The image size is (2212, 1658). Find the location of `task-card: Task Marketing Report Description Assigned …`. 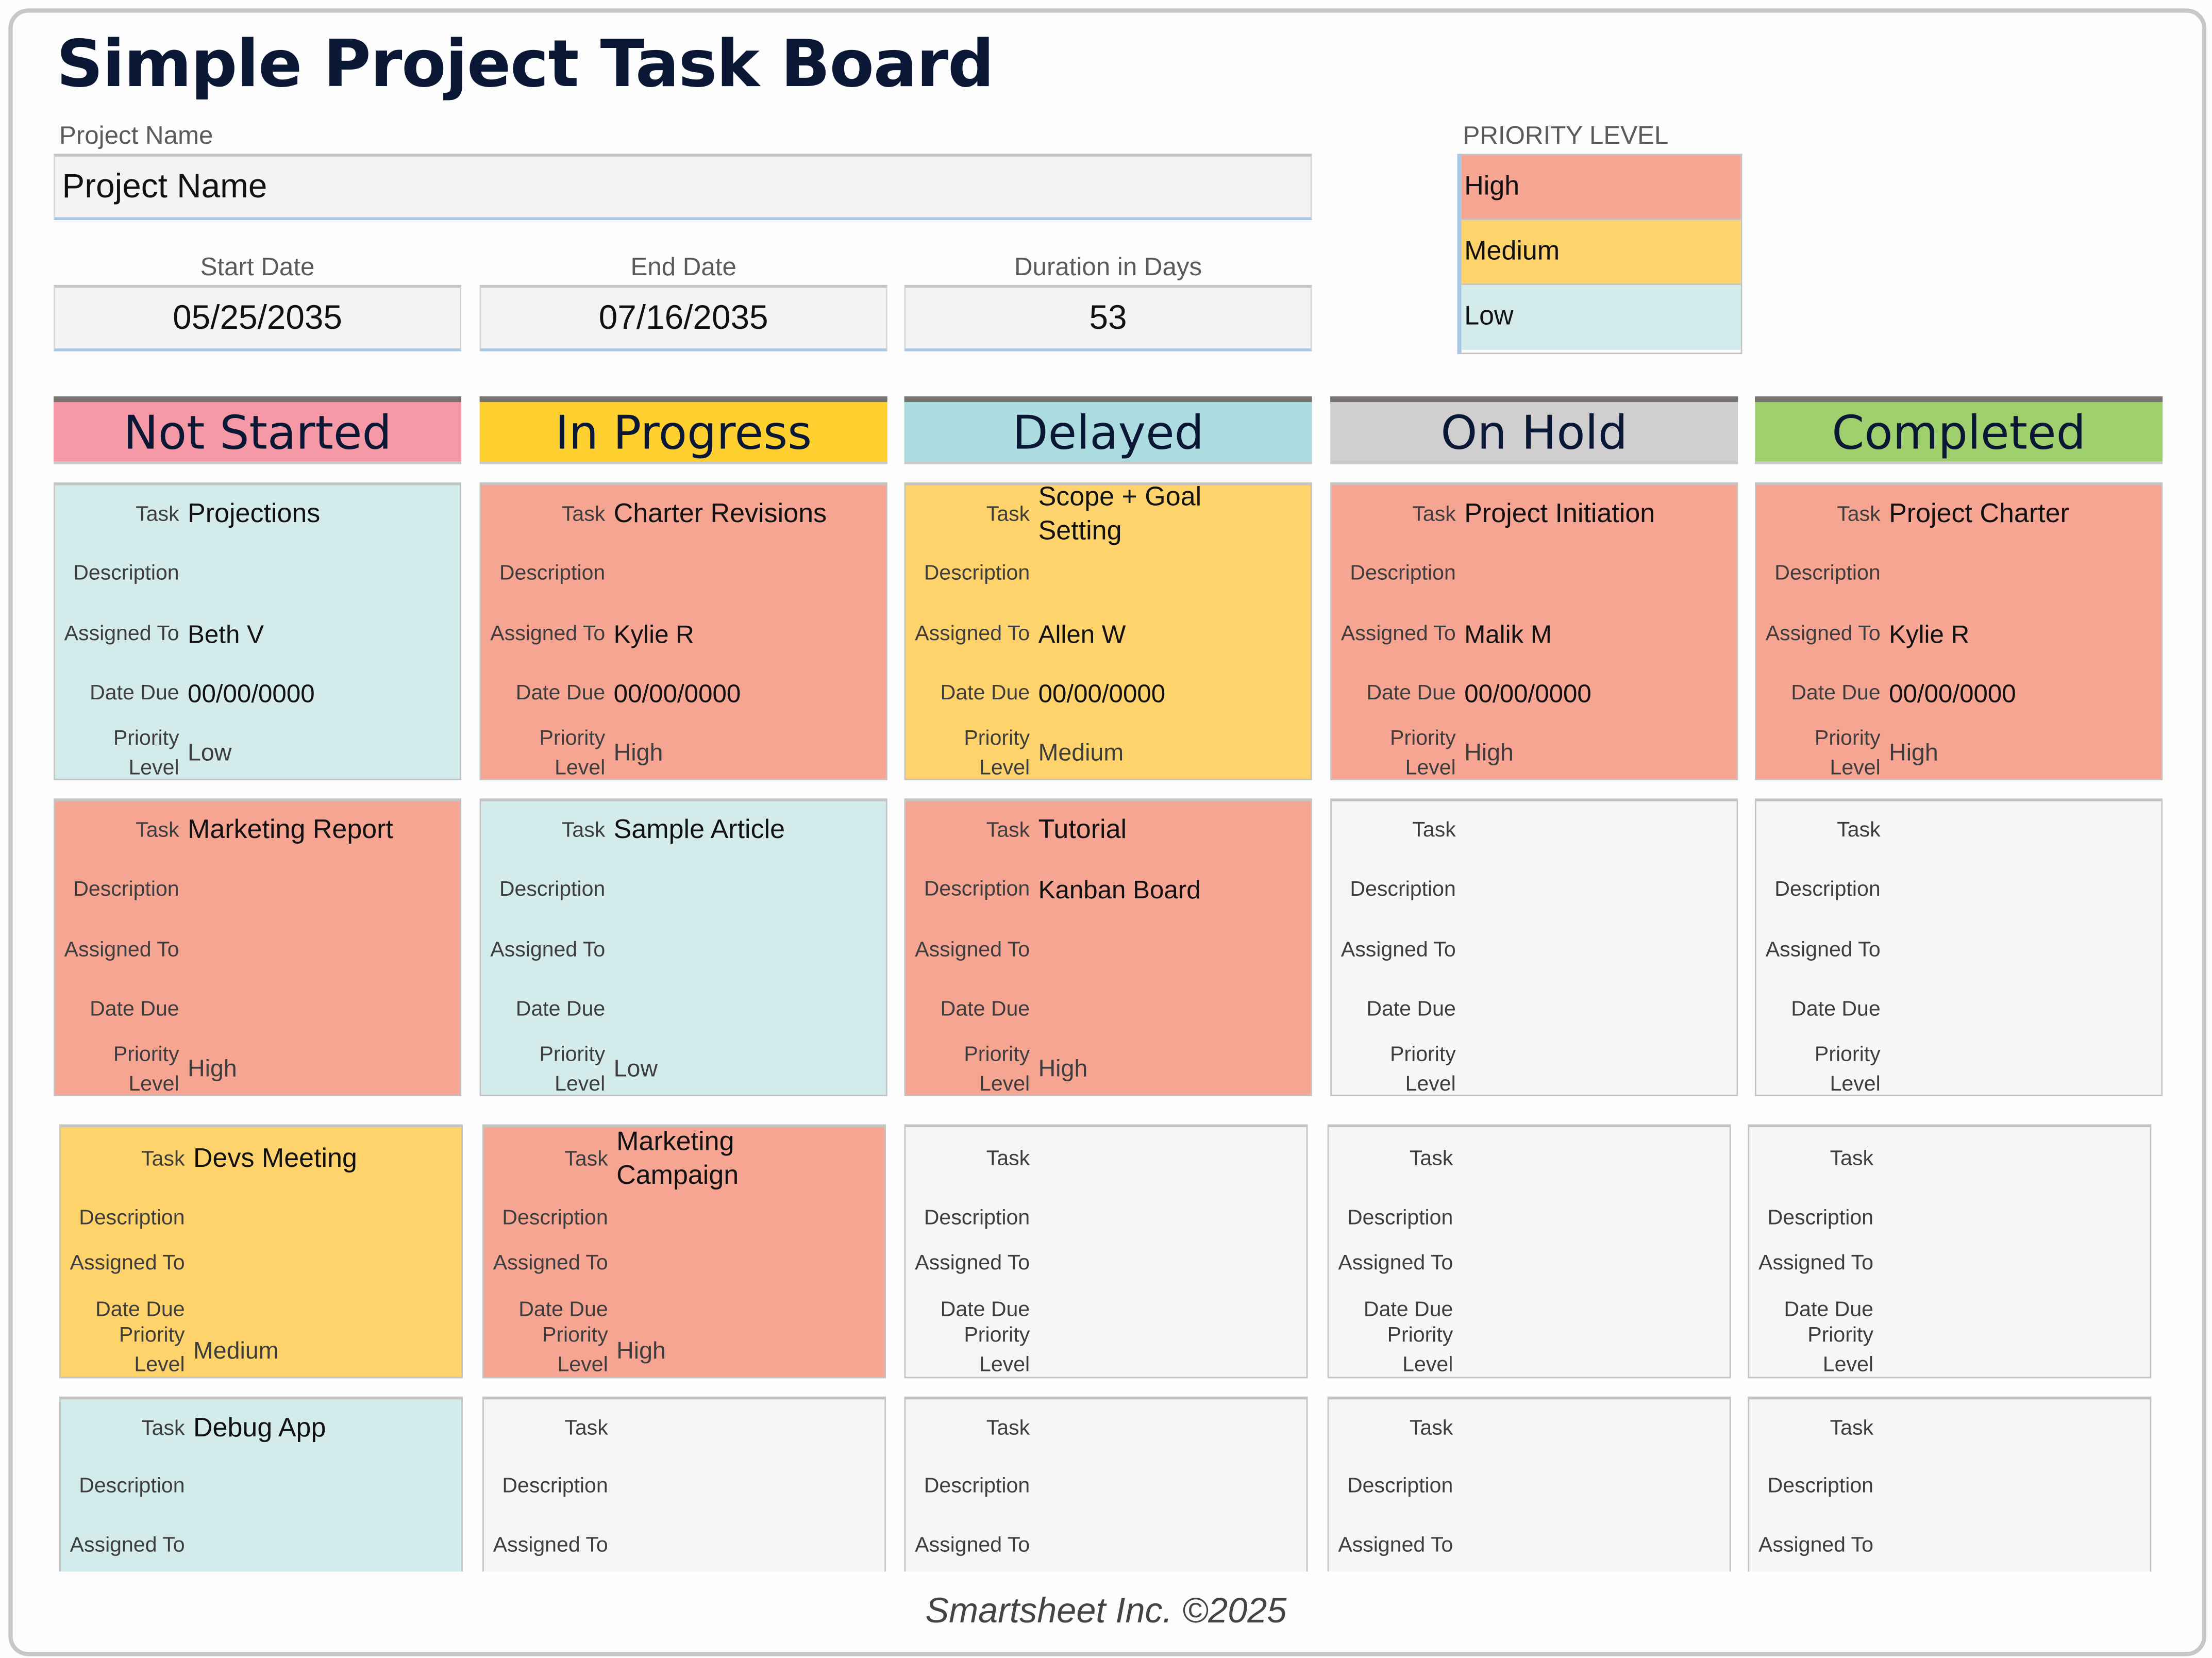

task-card: Task Marketing Report Description Assigned … is located at coordinates (258, 949).